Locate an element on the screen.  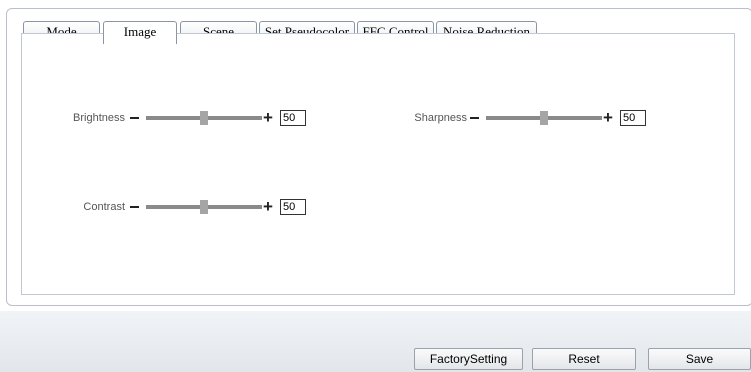
factory-setting-button: FactorySetting is located at coordinates (468, 359).